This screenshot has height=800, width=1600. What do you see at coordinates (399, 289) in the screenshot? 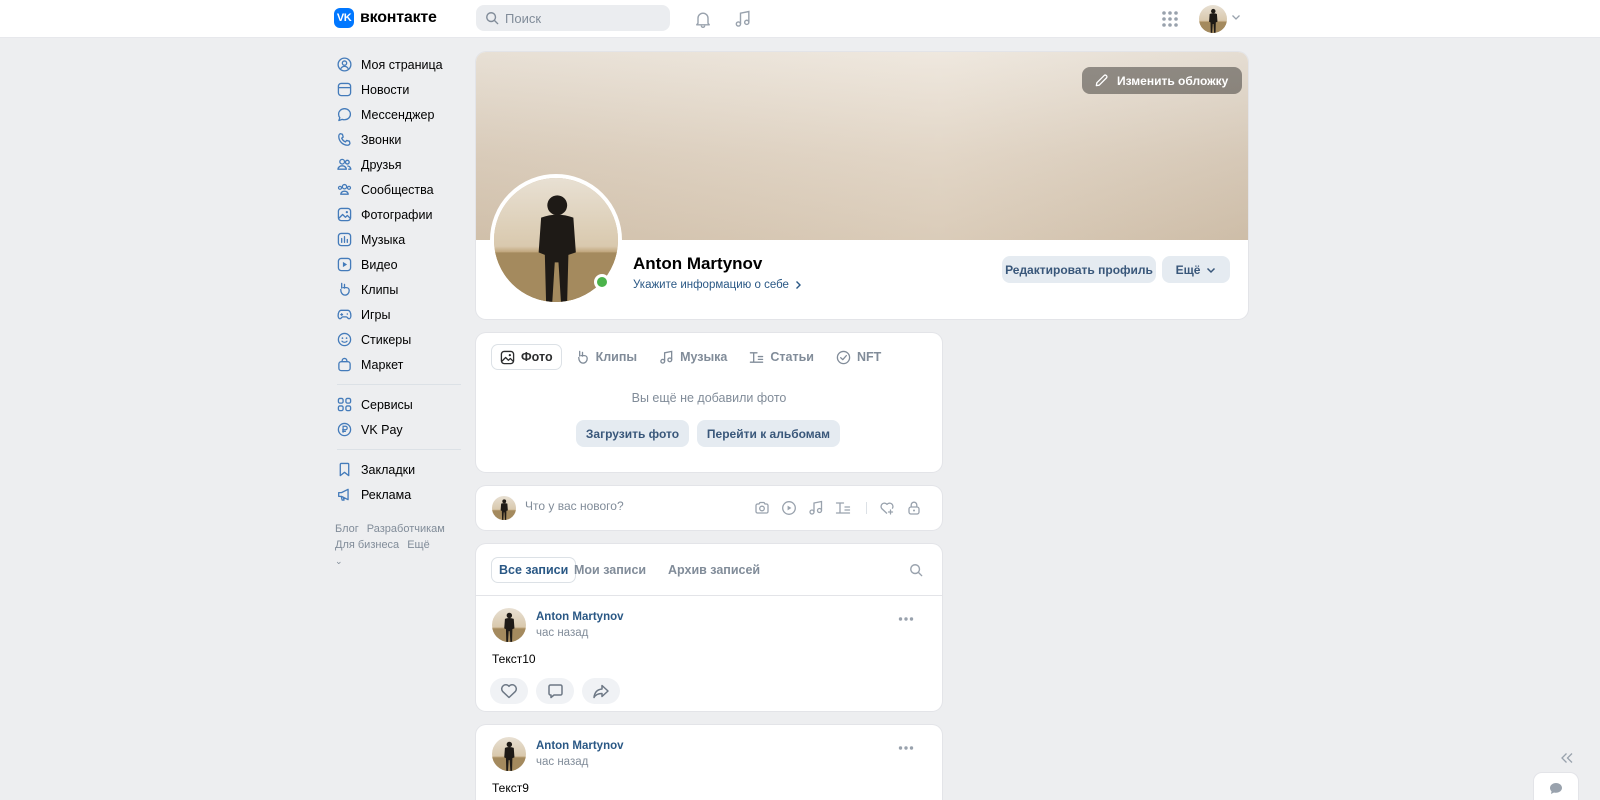
I see `sidebar-item-clips: Клипы` at bounding box center [399, 289].